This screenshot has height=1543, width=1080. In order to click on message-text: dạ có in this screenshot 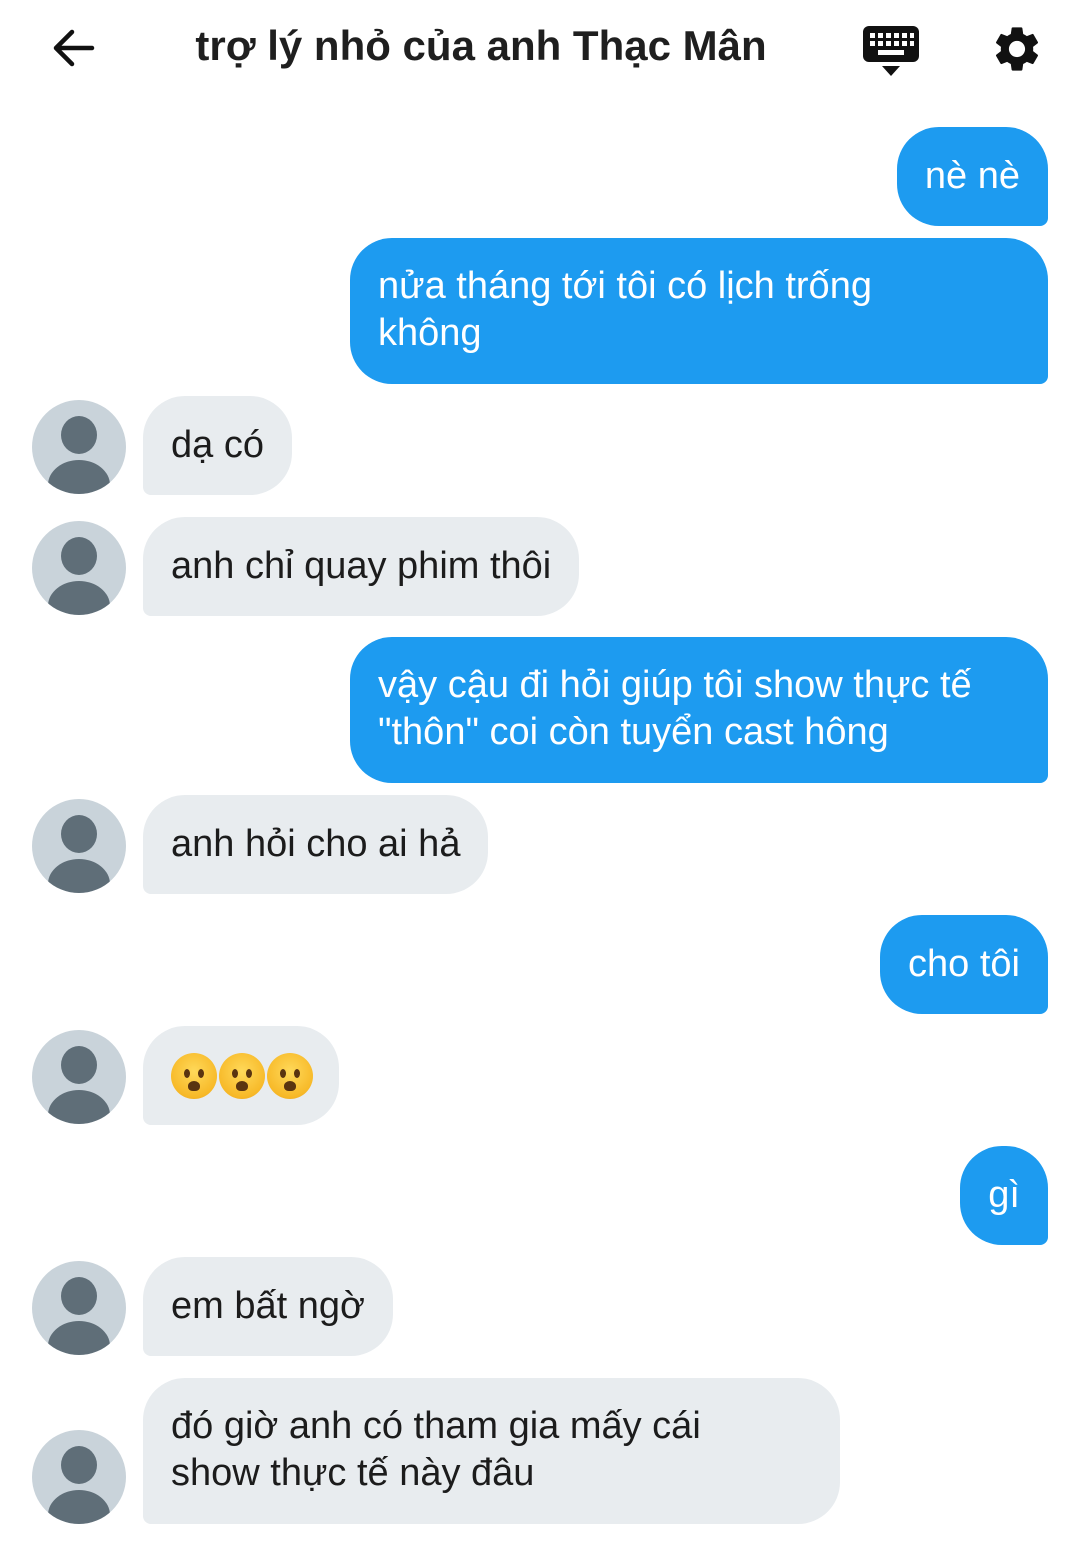, I will do `click(217, 445)`.